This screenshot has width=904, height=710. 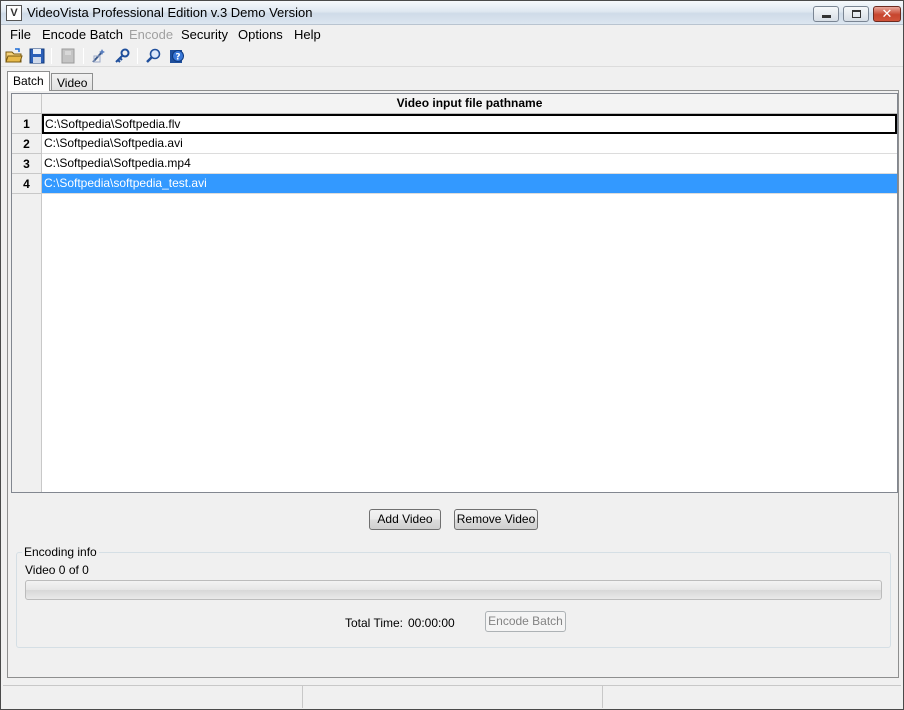 I want to click on menu-file: File, so click(x=20, y=34).